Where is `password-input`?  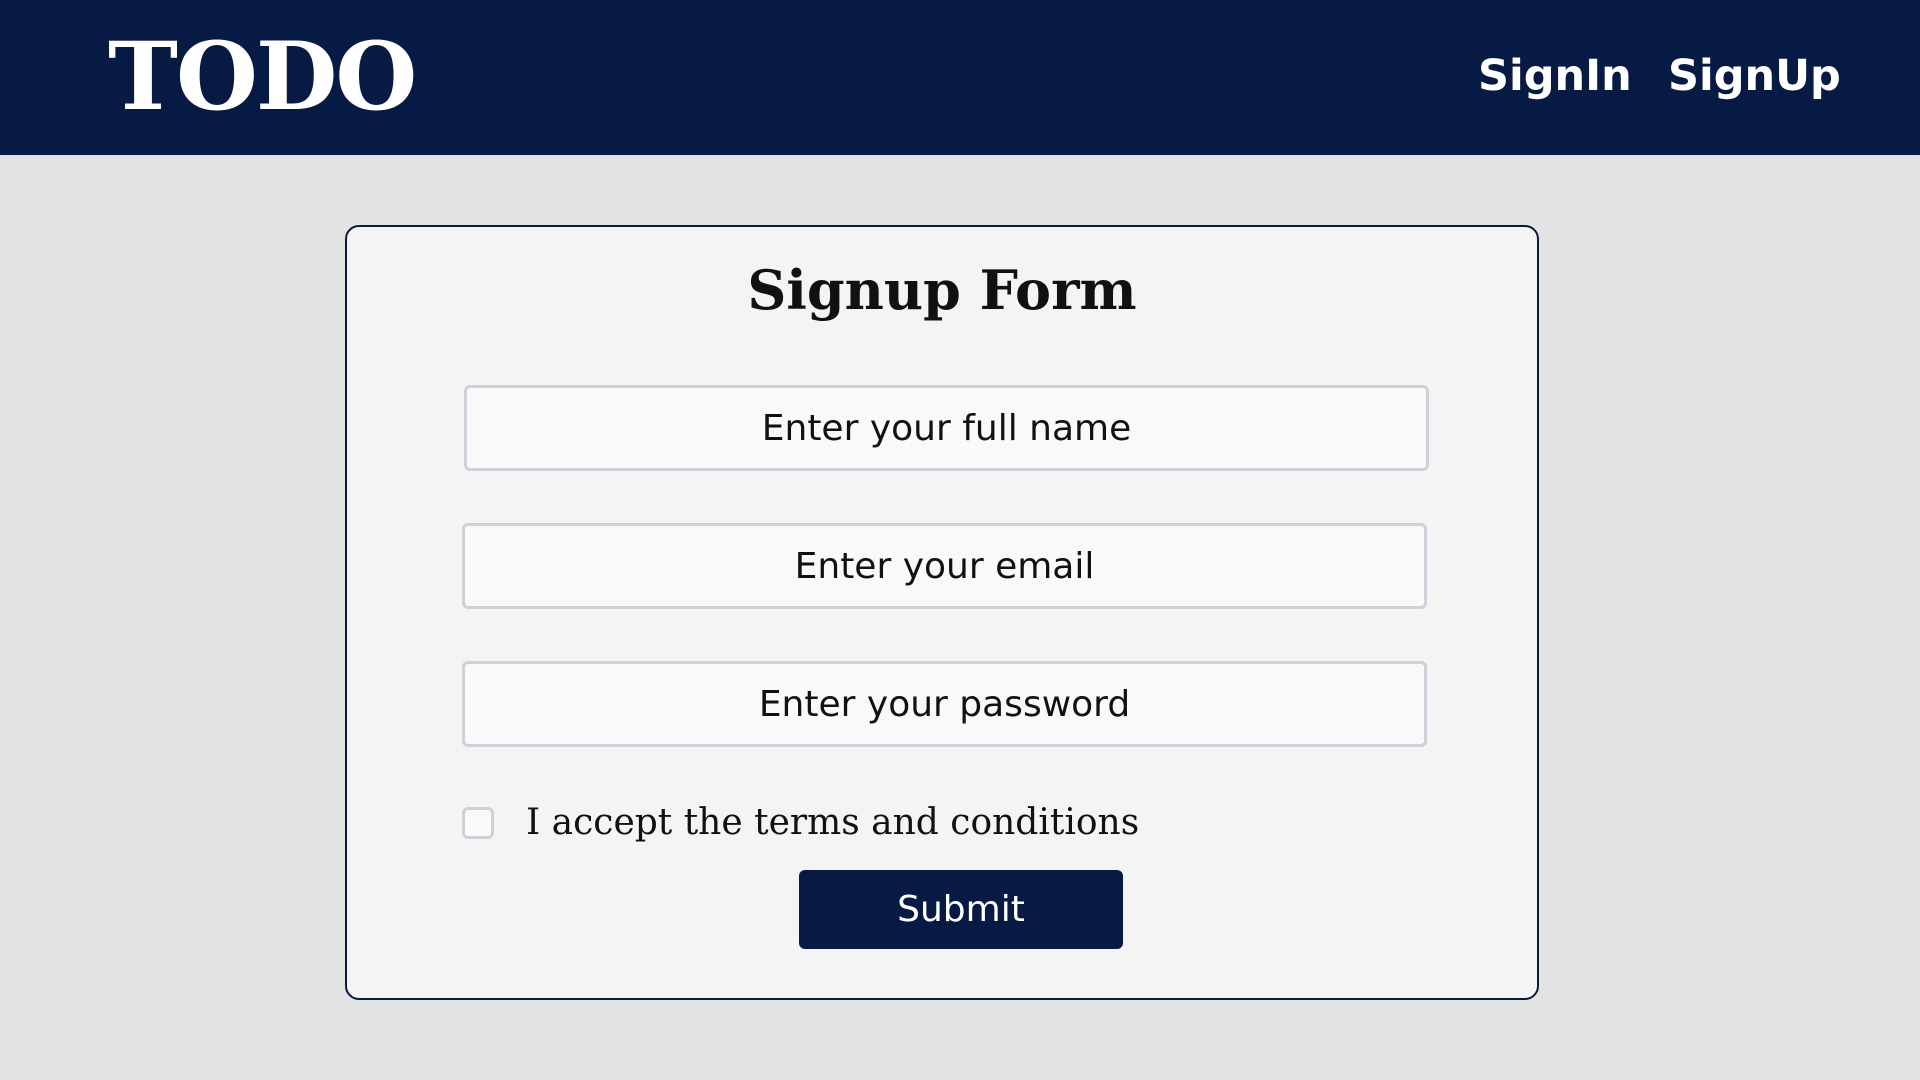 password-input is located at coordinates (944, 704).